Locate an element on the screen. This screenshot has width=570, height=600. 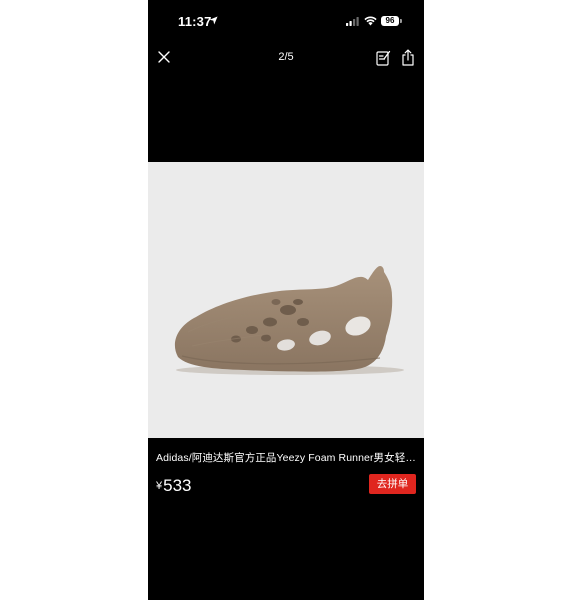
battery-tip is located at coordinates (401, 21).